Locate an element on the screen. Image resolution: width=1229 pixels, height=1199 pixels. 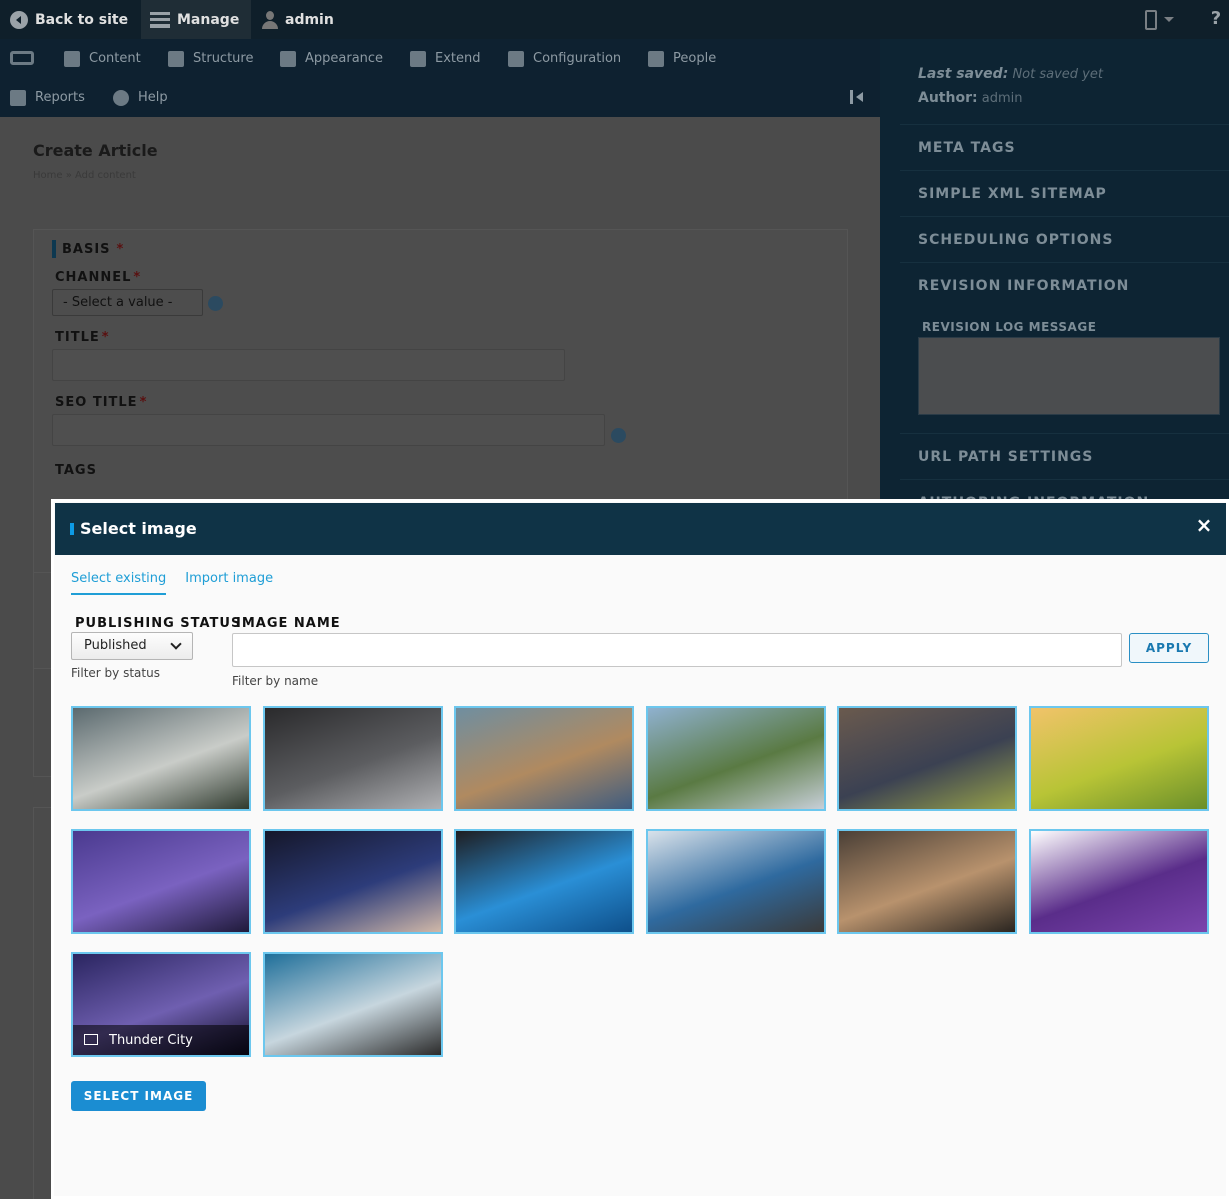
back-to-site-label: Back to site is located at coordinates (82, 19).